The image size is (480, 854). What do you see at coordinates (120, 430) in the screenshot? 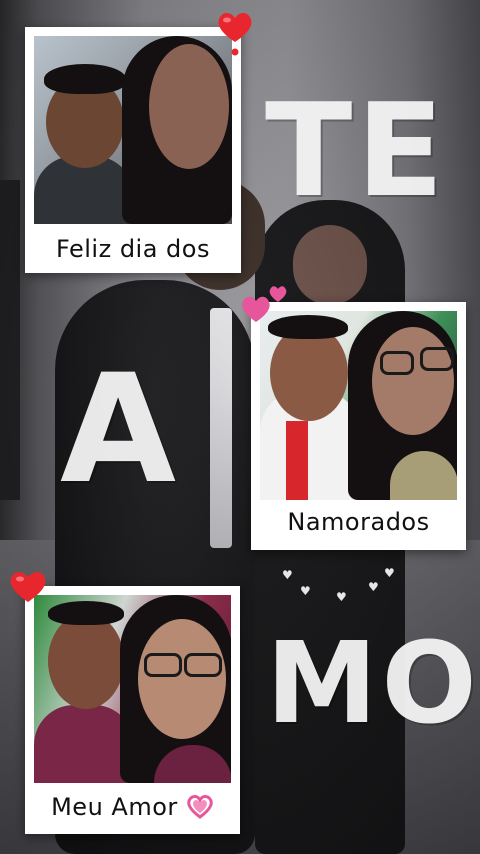
I see `word-a: A` at bounding box center [120, 430].